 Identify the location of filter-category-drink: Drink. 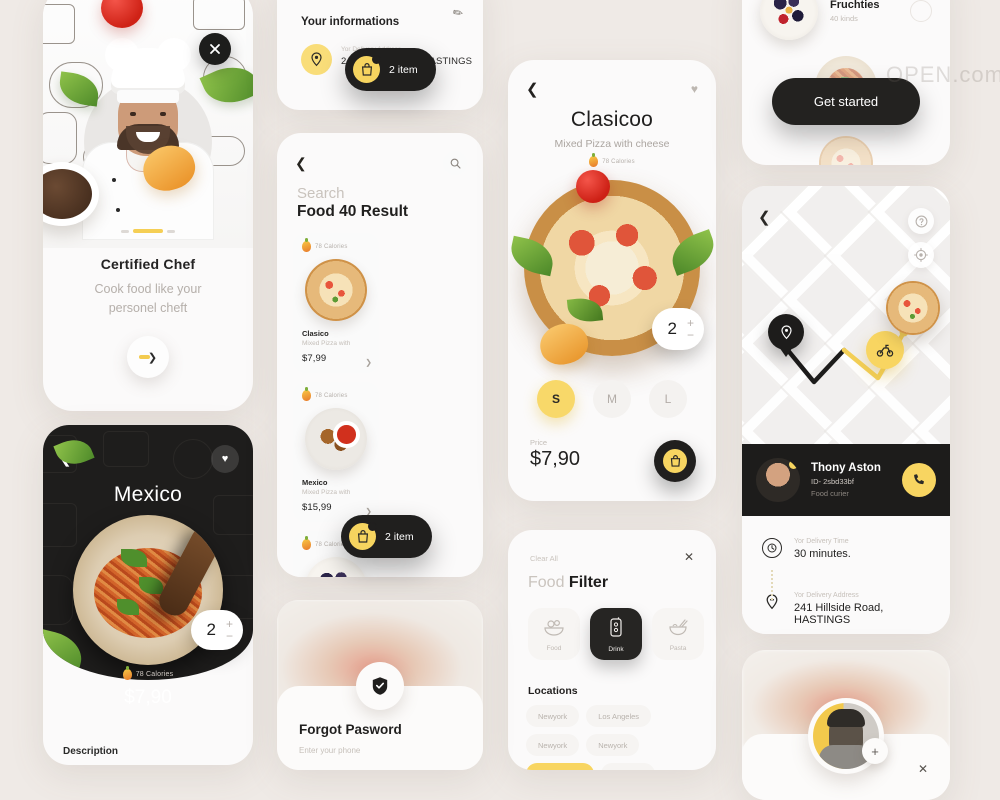
(616, 634).